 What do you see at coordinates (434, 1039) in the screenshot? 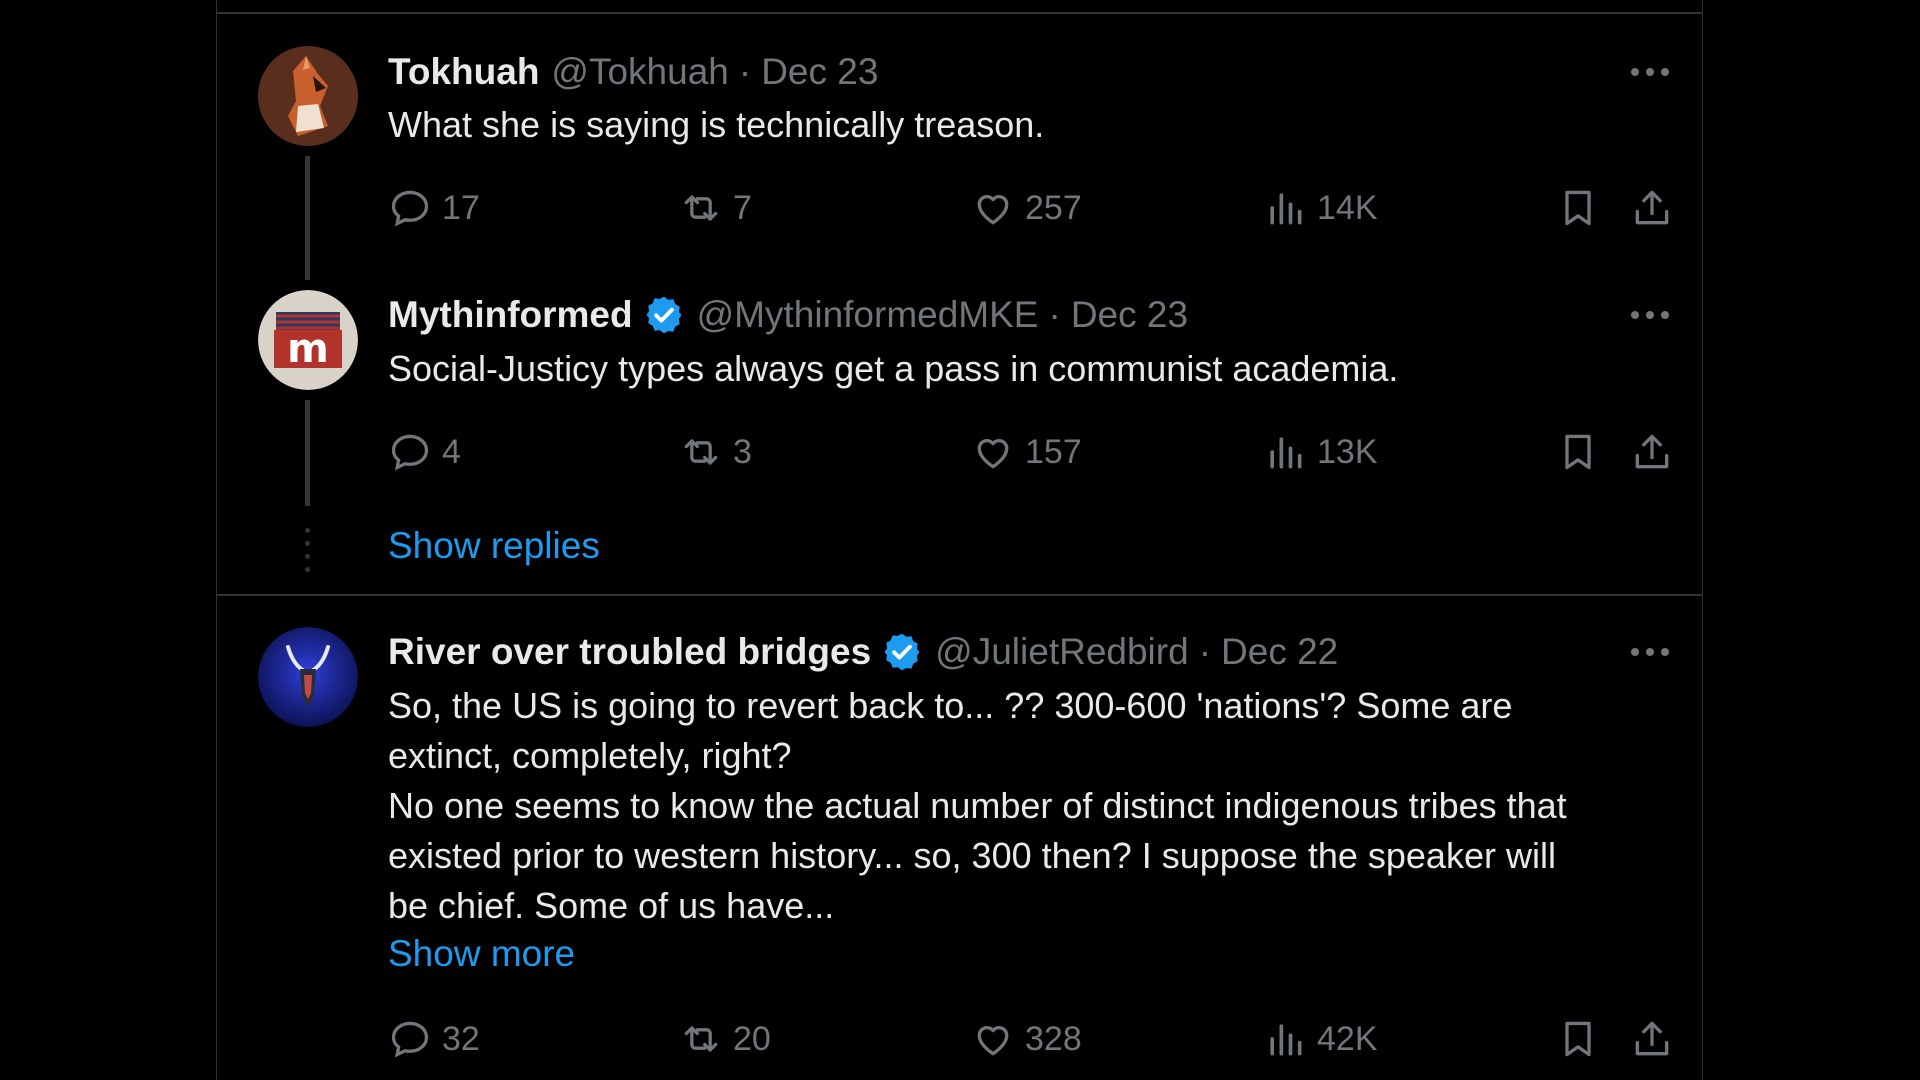
I see `reply-button: 32` at bounding box center [434, 1039].